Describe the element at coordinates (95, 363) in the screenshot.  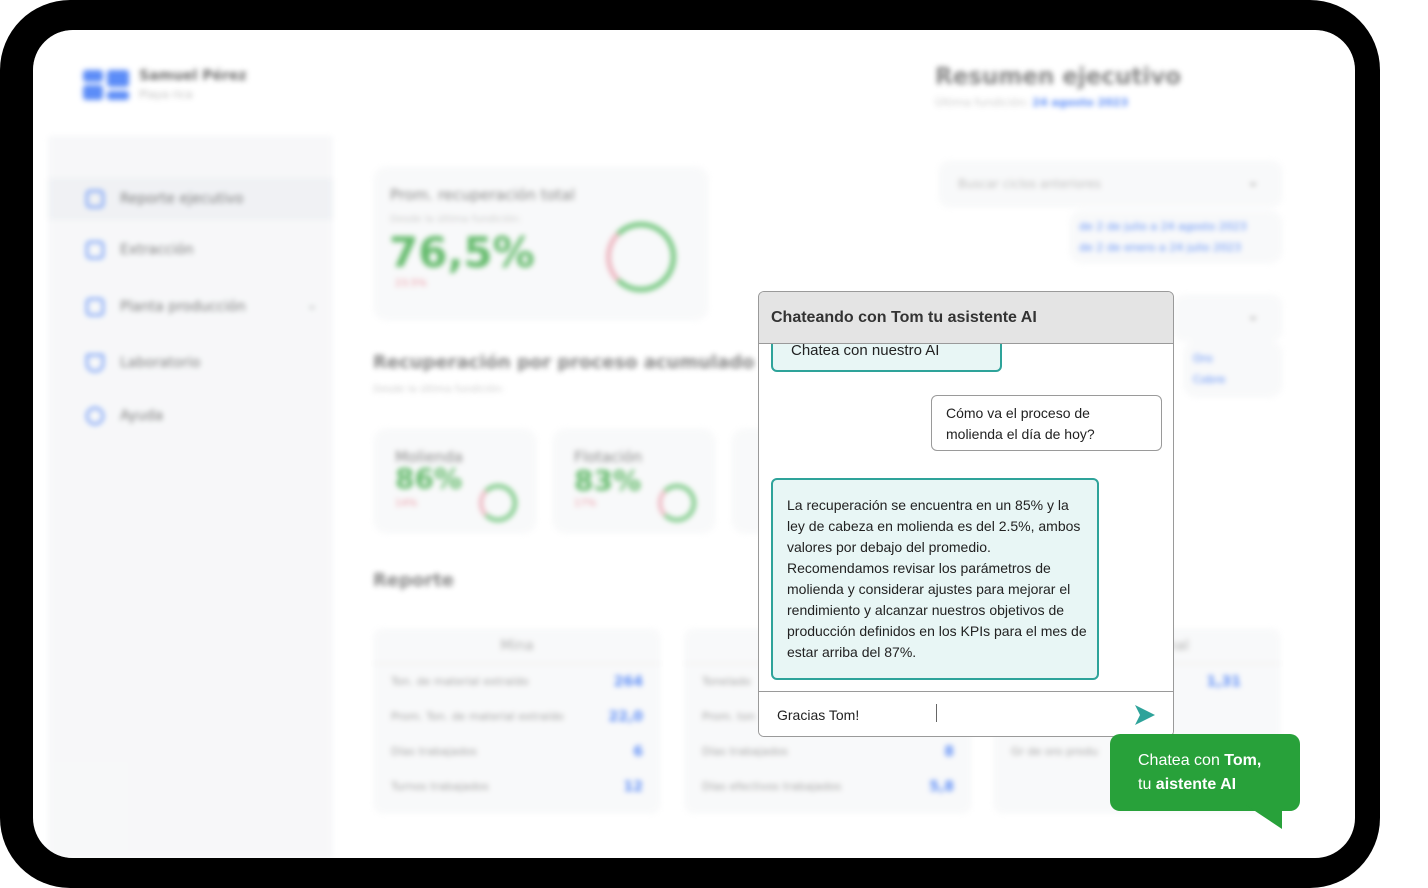
I see `flask-icon` at that location.